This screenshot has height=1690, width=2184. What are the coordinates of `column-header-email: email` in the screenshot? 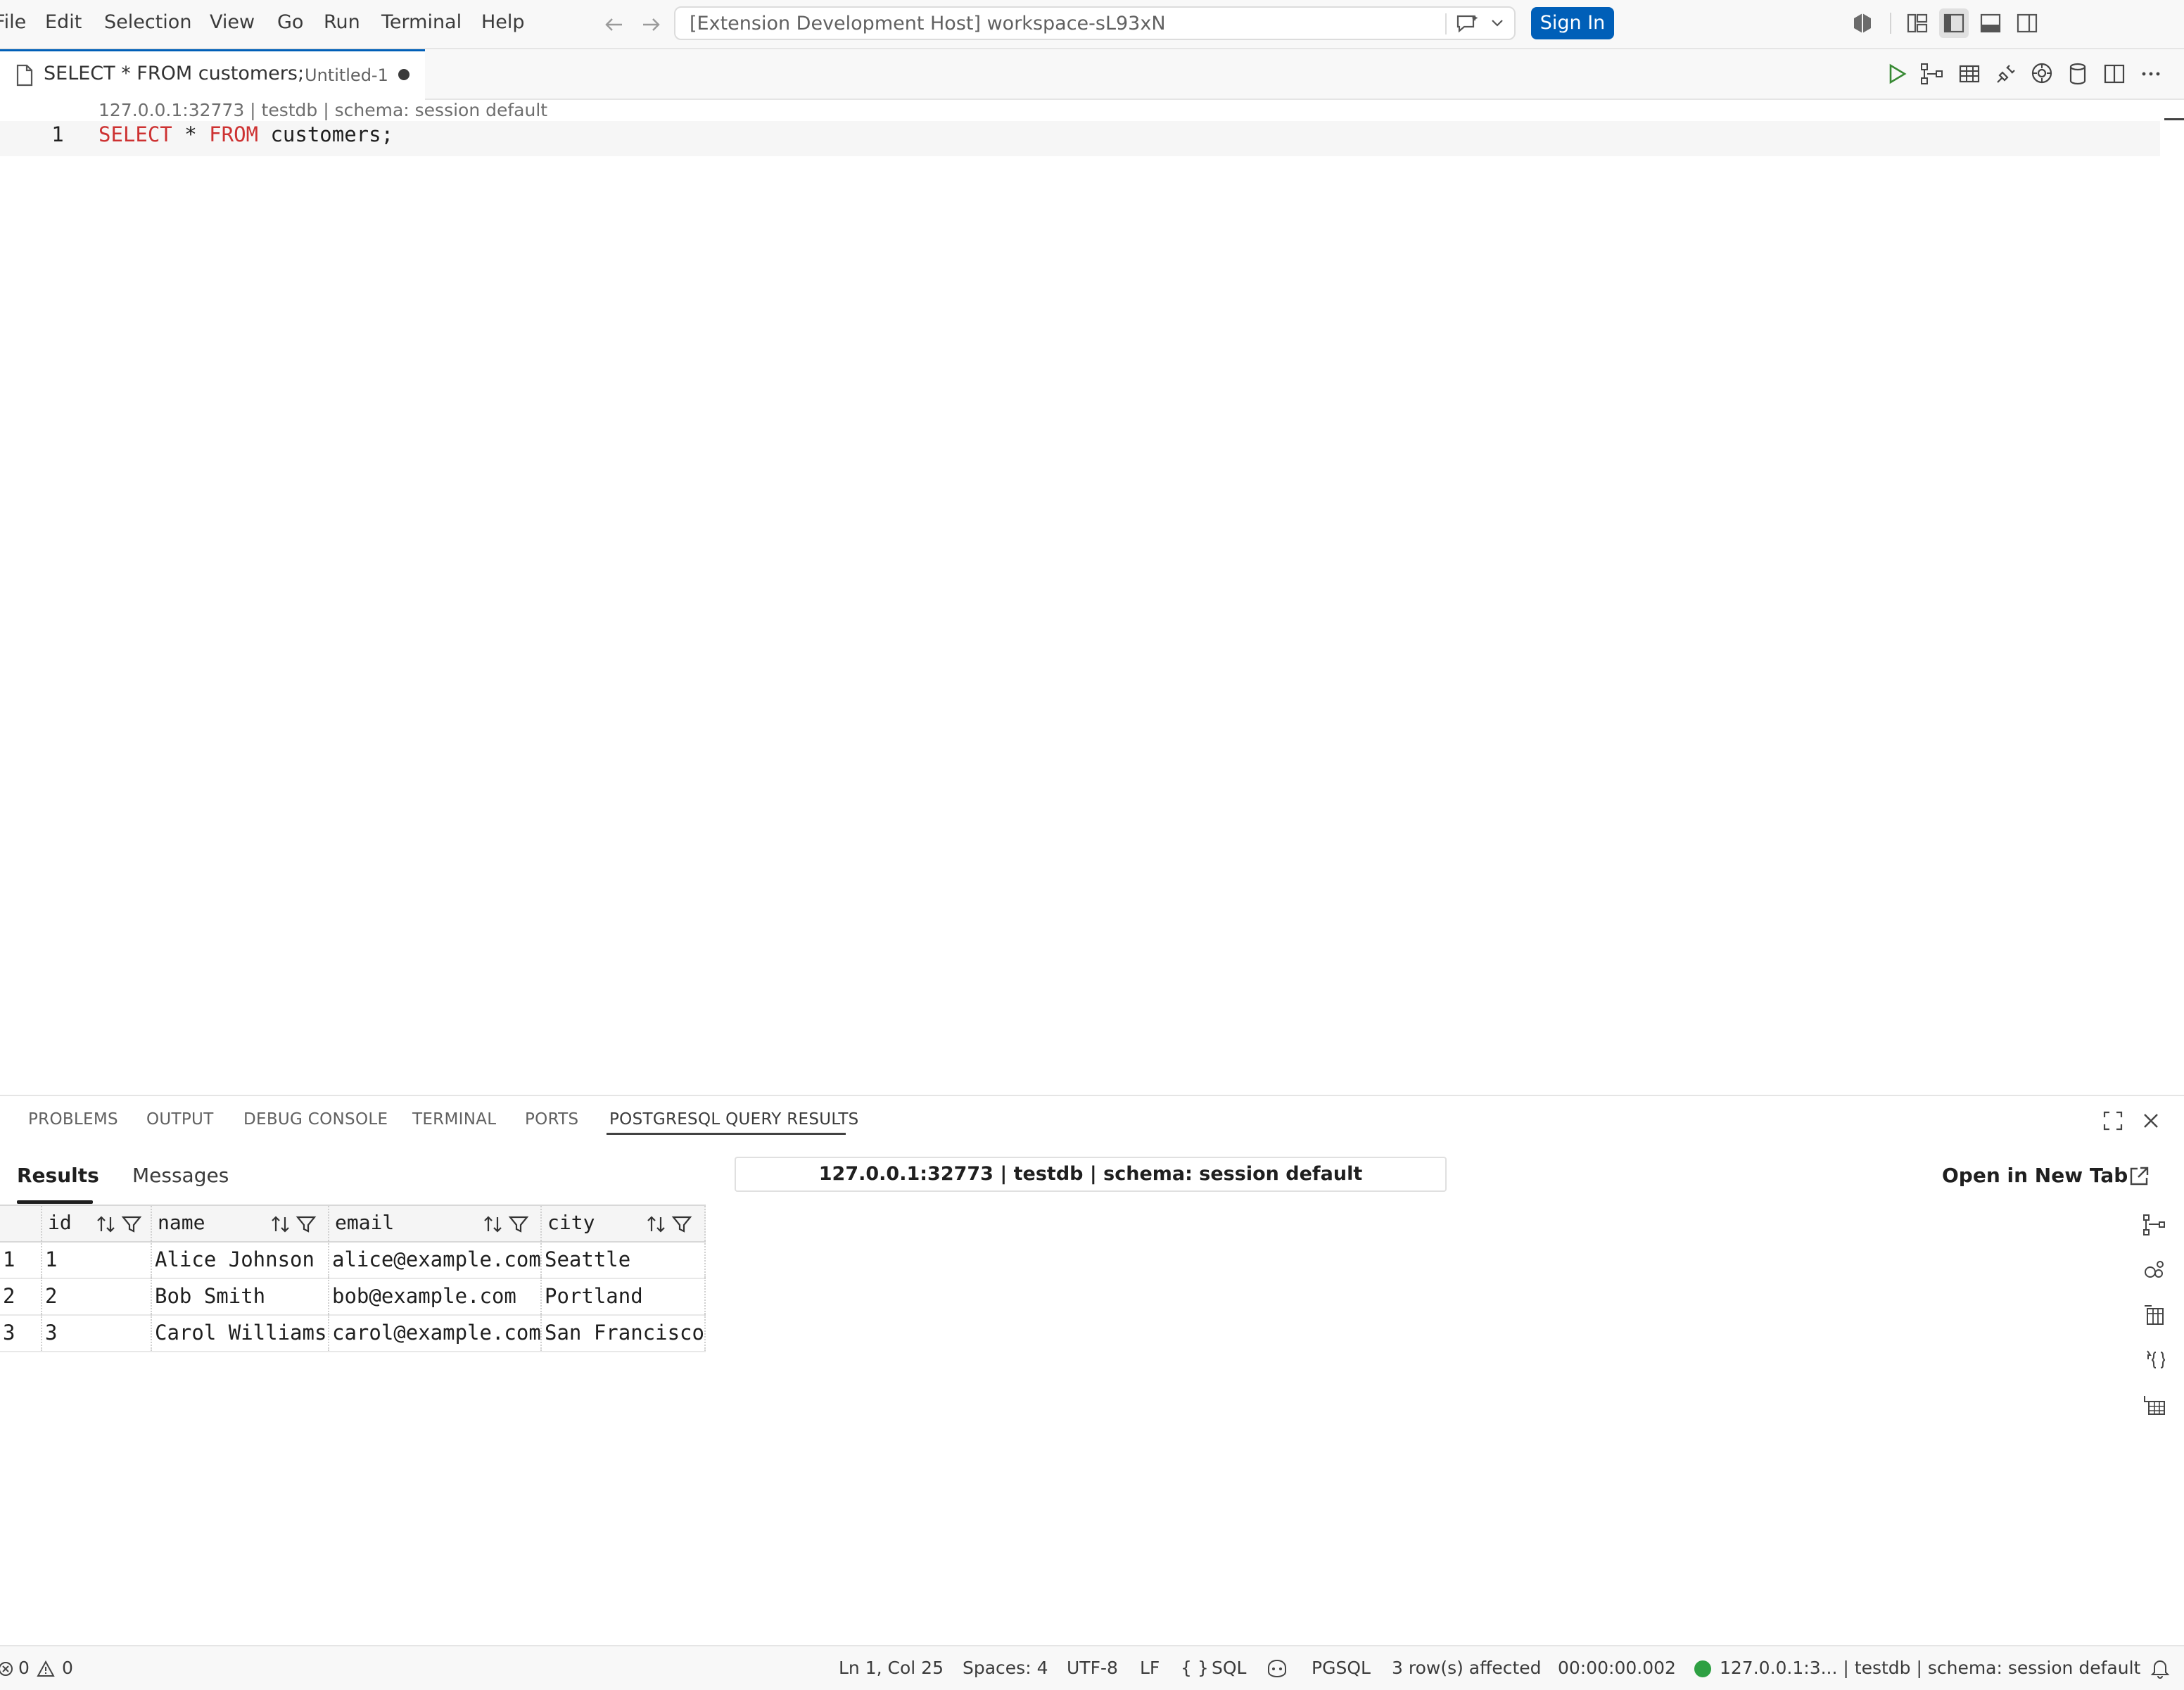 It's located at (436, 1224).